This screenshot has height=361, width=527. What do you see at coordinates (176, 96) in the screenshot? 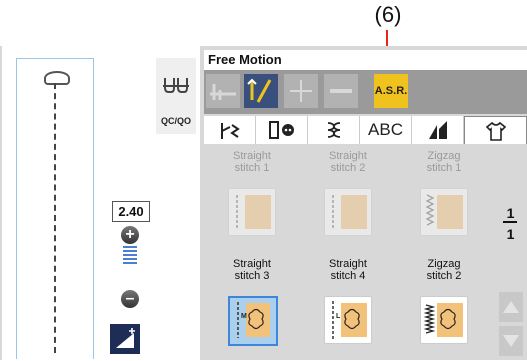
I see `qc-qo-button: QC/QO` at bounding box center [176, 96].